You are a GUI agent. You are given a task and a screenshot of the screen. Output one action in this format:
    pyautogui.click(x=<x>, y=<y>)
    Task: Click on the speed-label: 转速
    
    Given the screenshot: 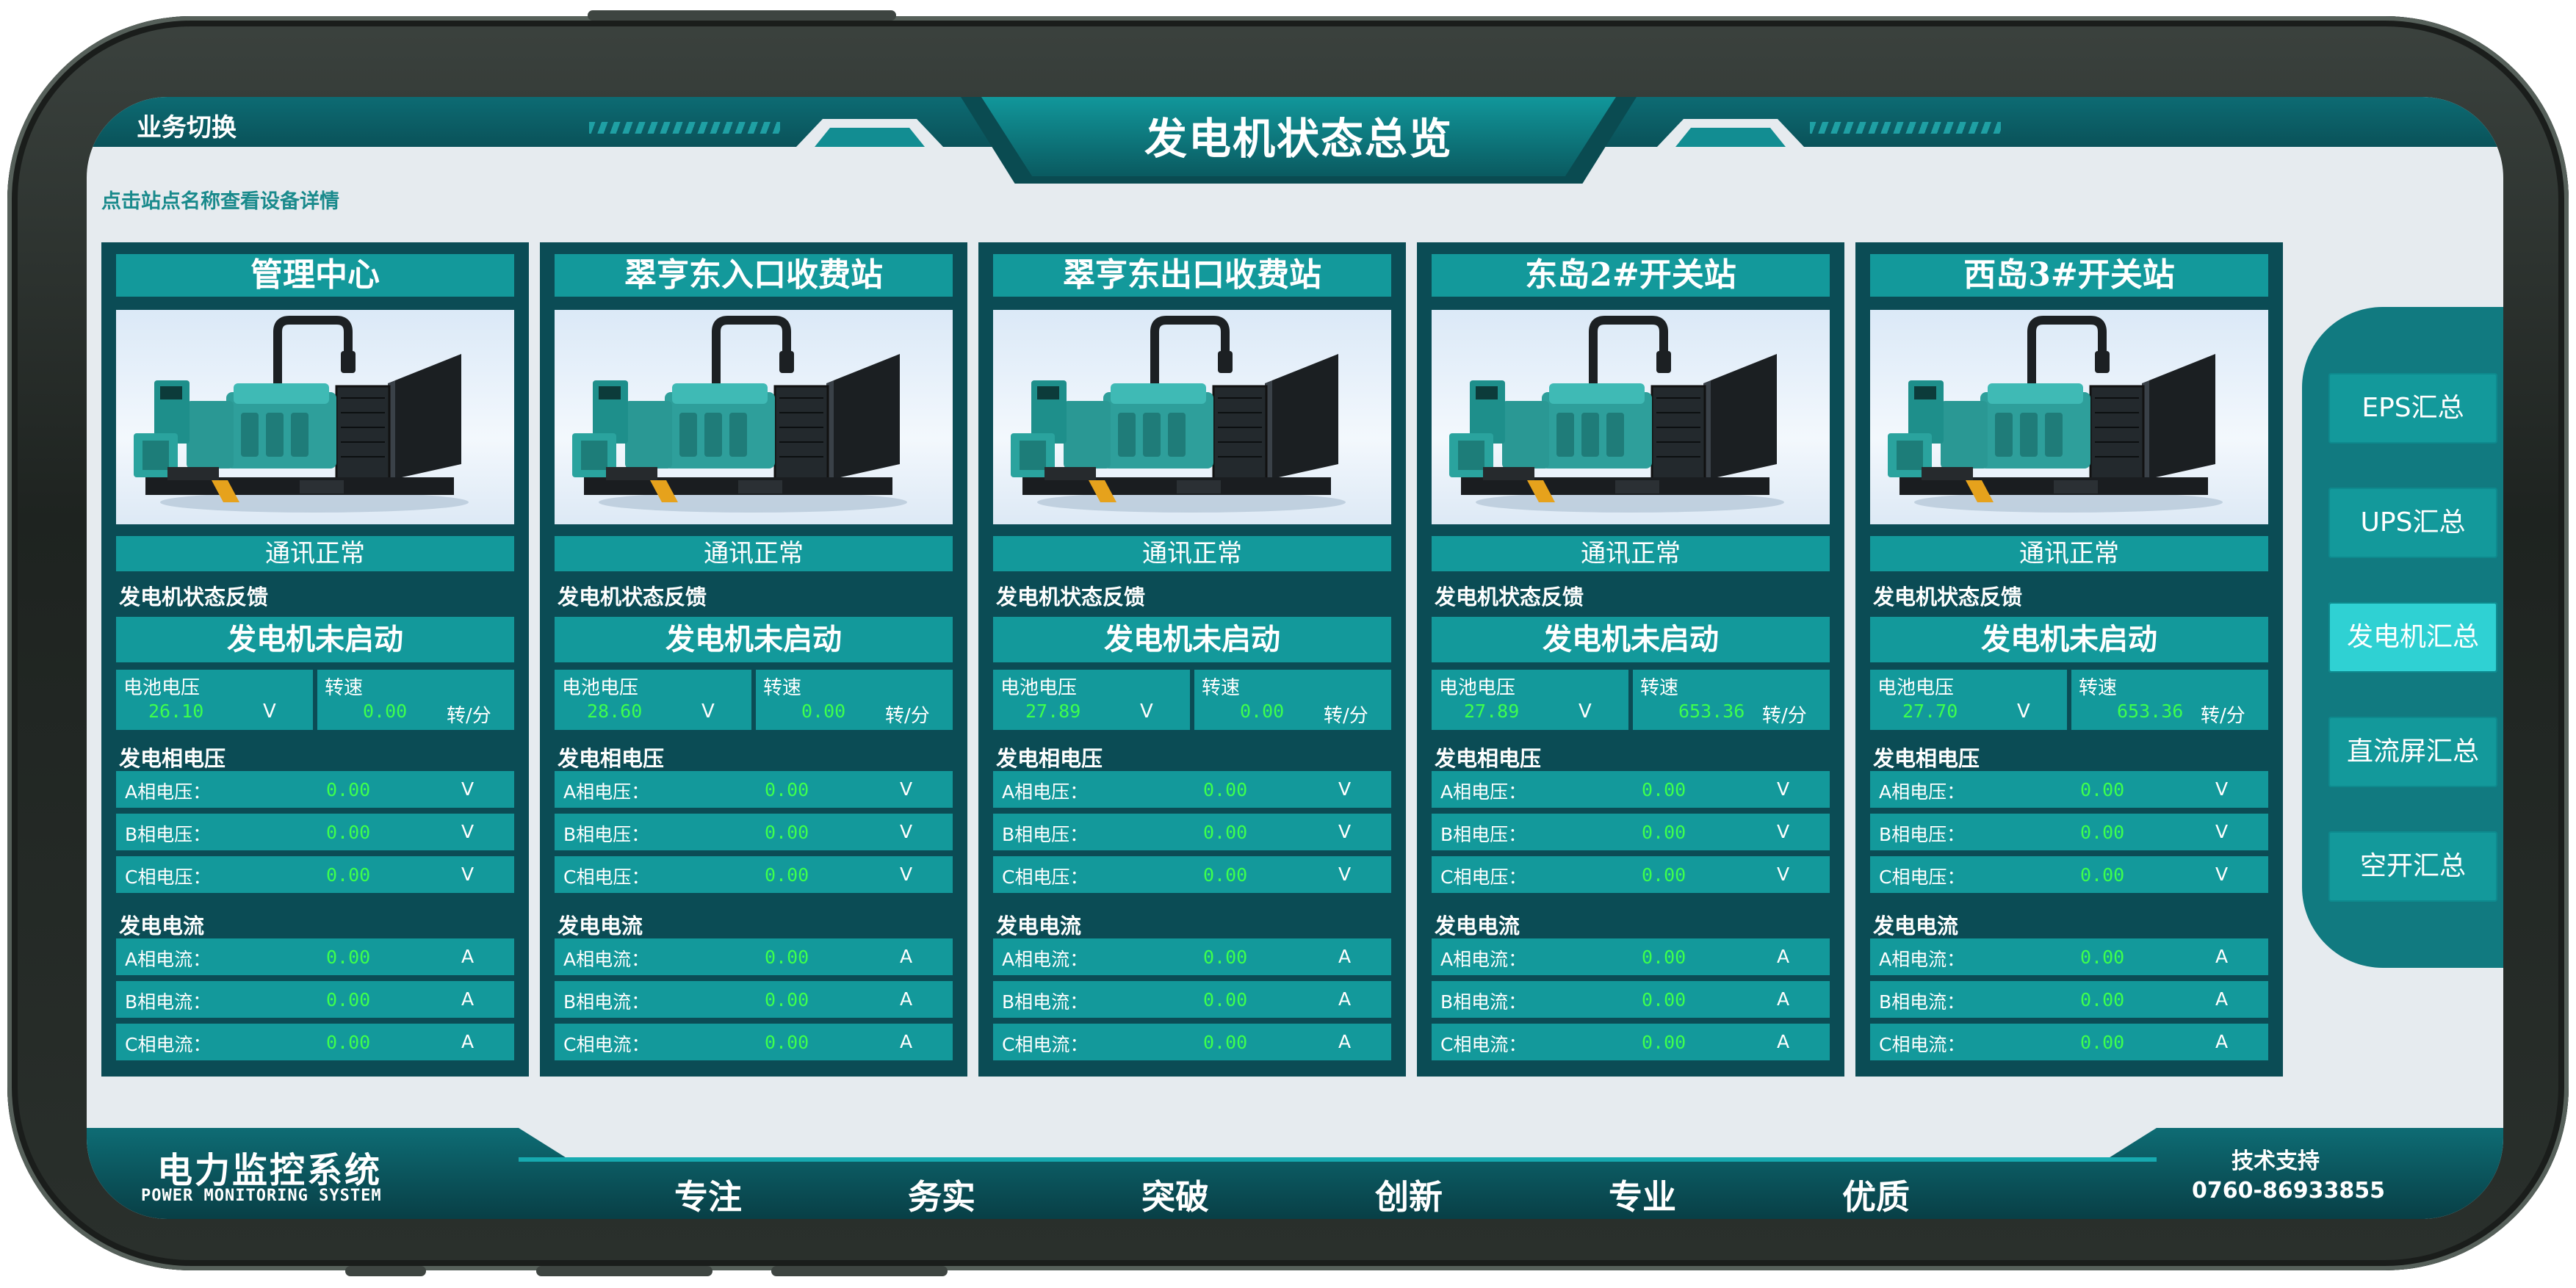 What is the action you would take?
    pyautogui.click(x=783, y=688)
    